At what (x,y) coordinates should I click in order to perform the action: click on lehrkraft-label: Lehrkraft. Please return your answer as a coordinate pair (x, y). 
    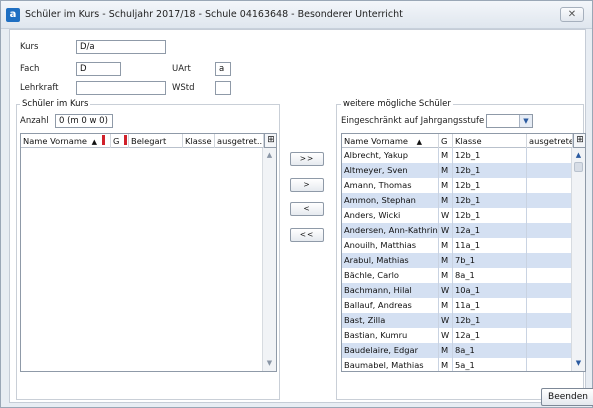
    Looking at the image, I should click on (39, 88).